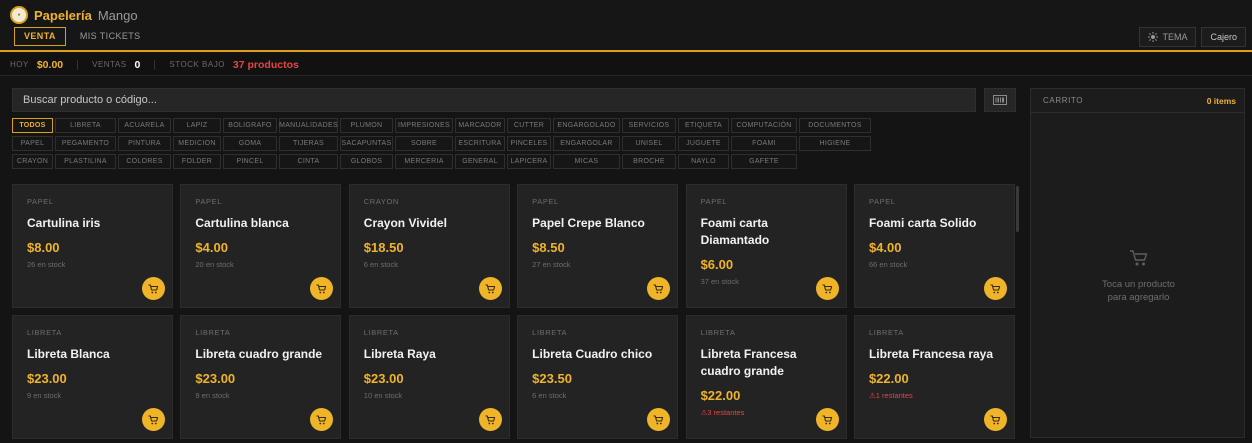  Describe the element at coordinates (144, 143) in the screenshot. I see `category-chip: PINTURA` at that location.